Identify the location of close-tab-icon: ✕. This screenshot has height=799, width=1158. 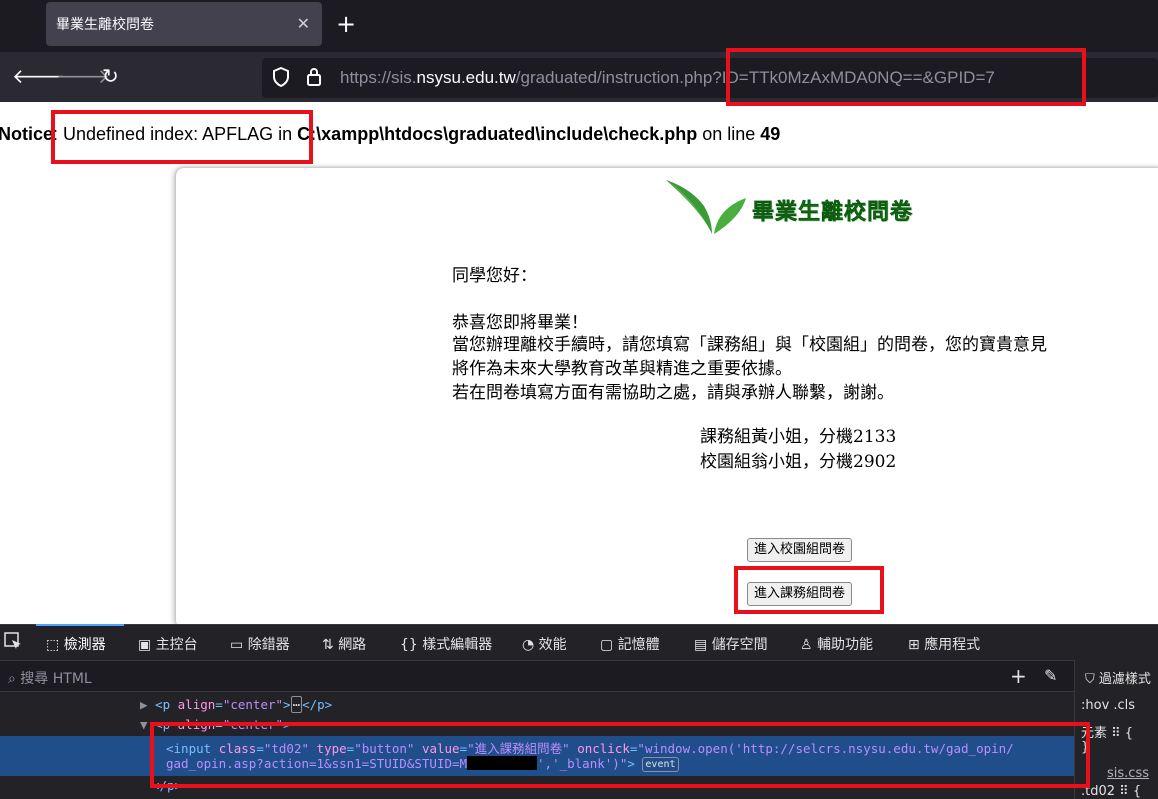
(303, 24).